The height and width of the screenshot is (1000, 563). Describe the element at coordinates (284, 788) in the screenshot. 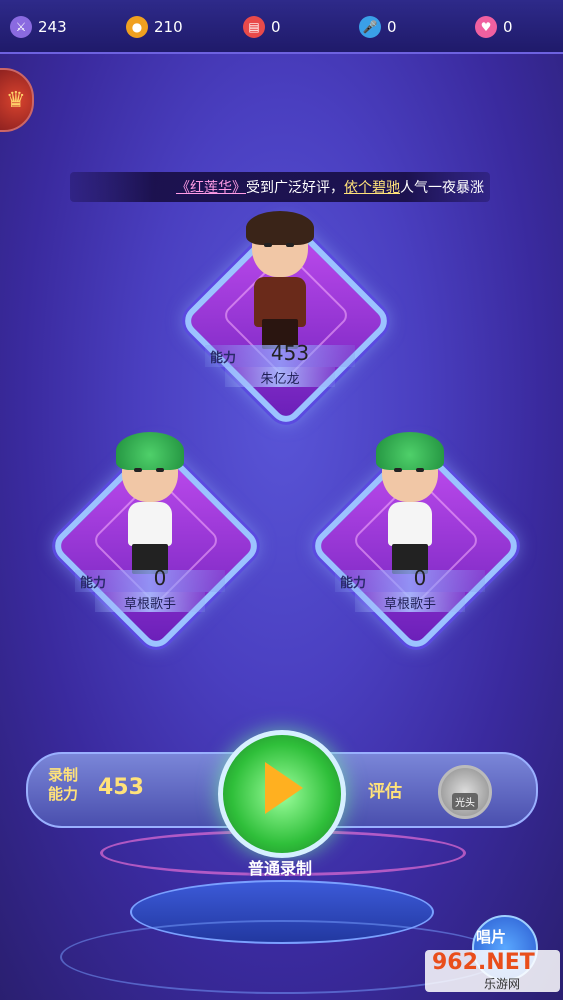

I see `play-icon` at that location.